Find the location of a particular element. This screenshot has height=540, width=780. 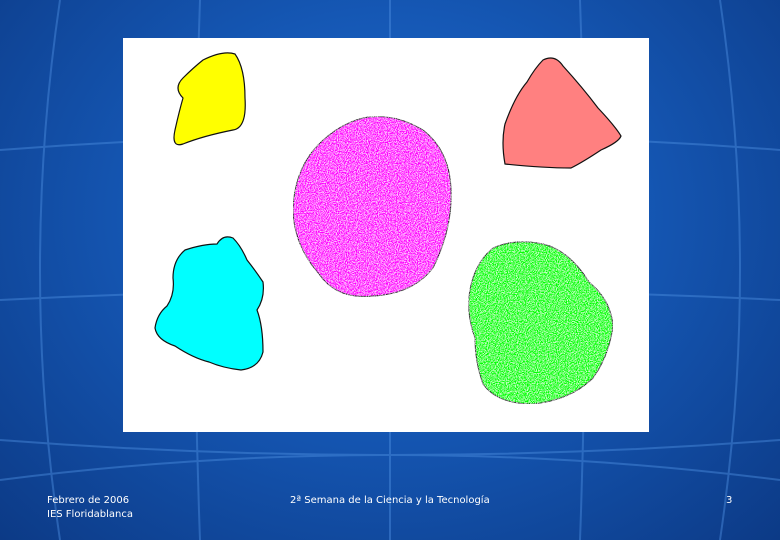

footer-event: 2ª Semana de la Ciencia y la Tecnología is located at coordinates (390, 500).